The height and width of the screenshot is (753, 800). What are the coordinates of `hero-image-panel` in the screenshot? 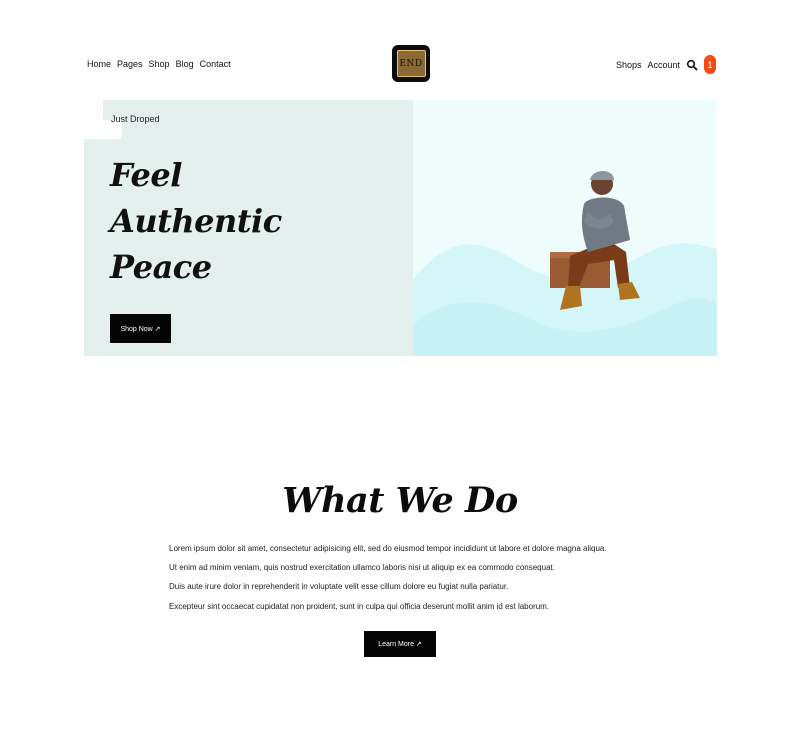 It's located at (565, 228).